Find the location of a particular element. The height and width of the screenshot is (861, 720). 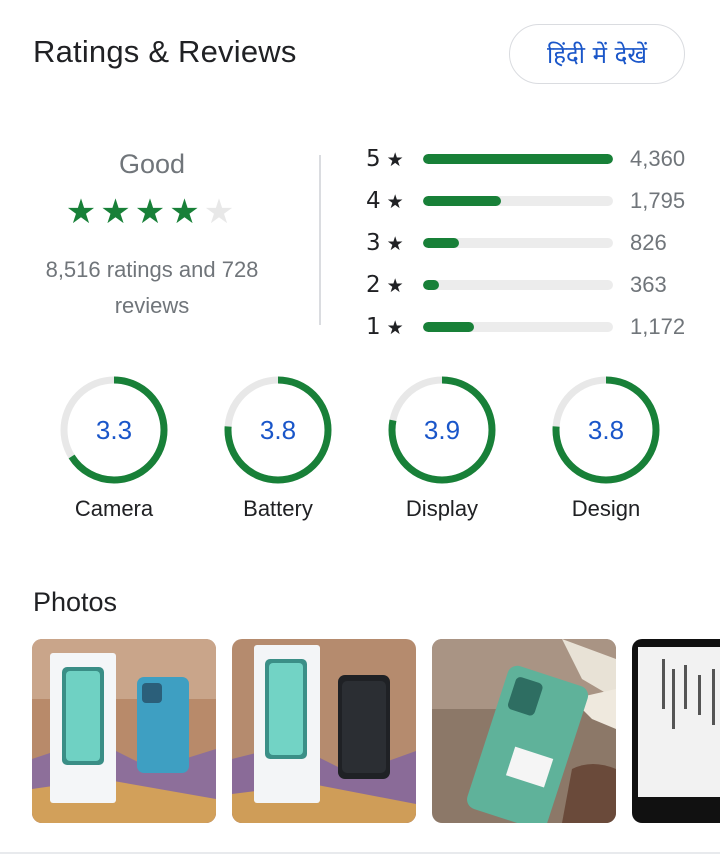

aspect-score: 3.9 is located at coordinates (442, 430).